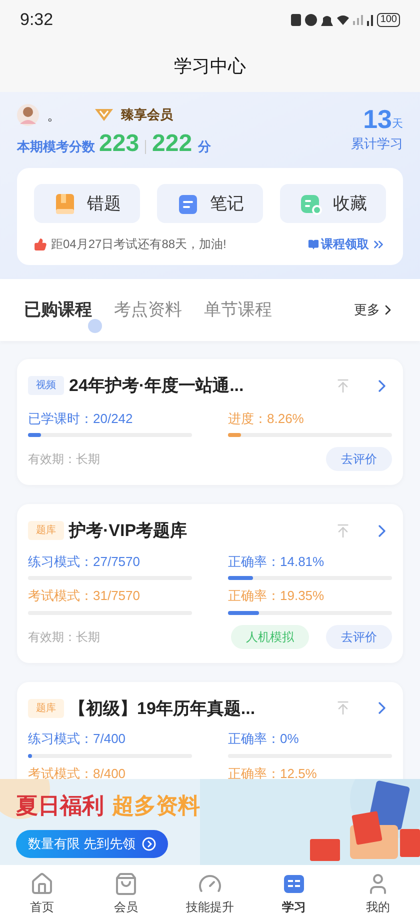  What do you see at coordinates (54, 115) in the screenshot?
I see `user-name: 。` at bounding box center [54, 115].